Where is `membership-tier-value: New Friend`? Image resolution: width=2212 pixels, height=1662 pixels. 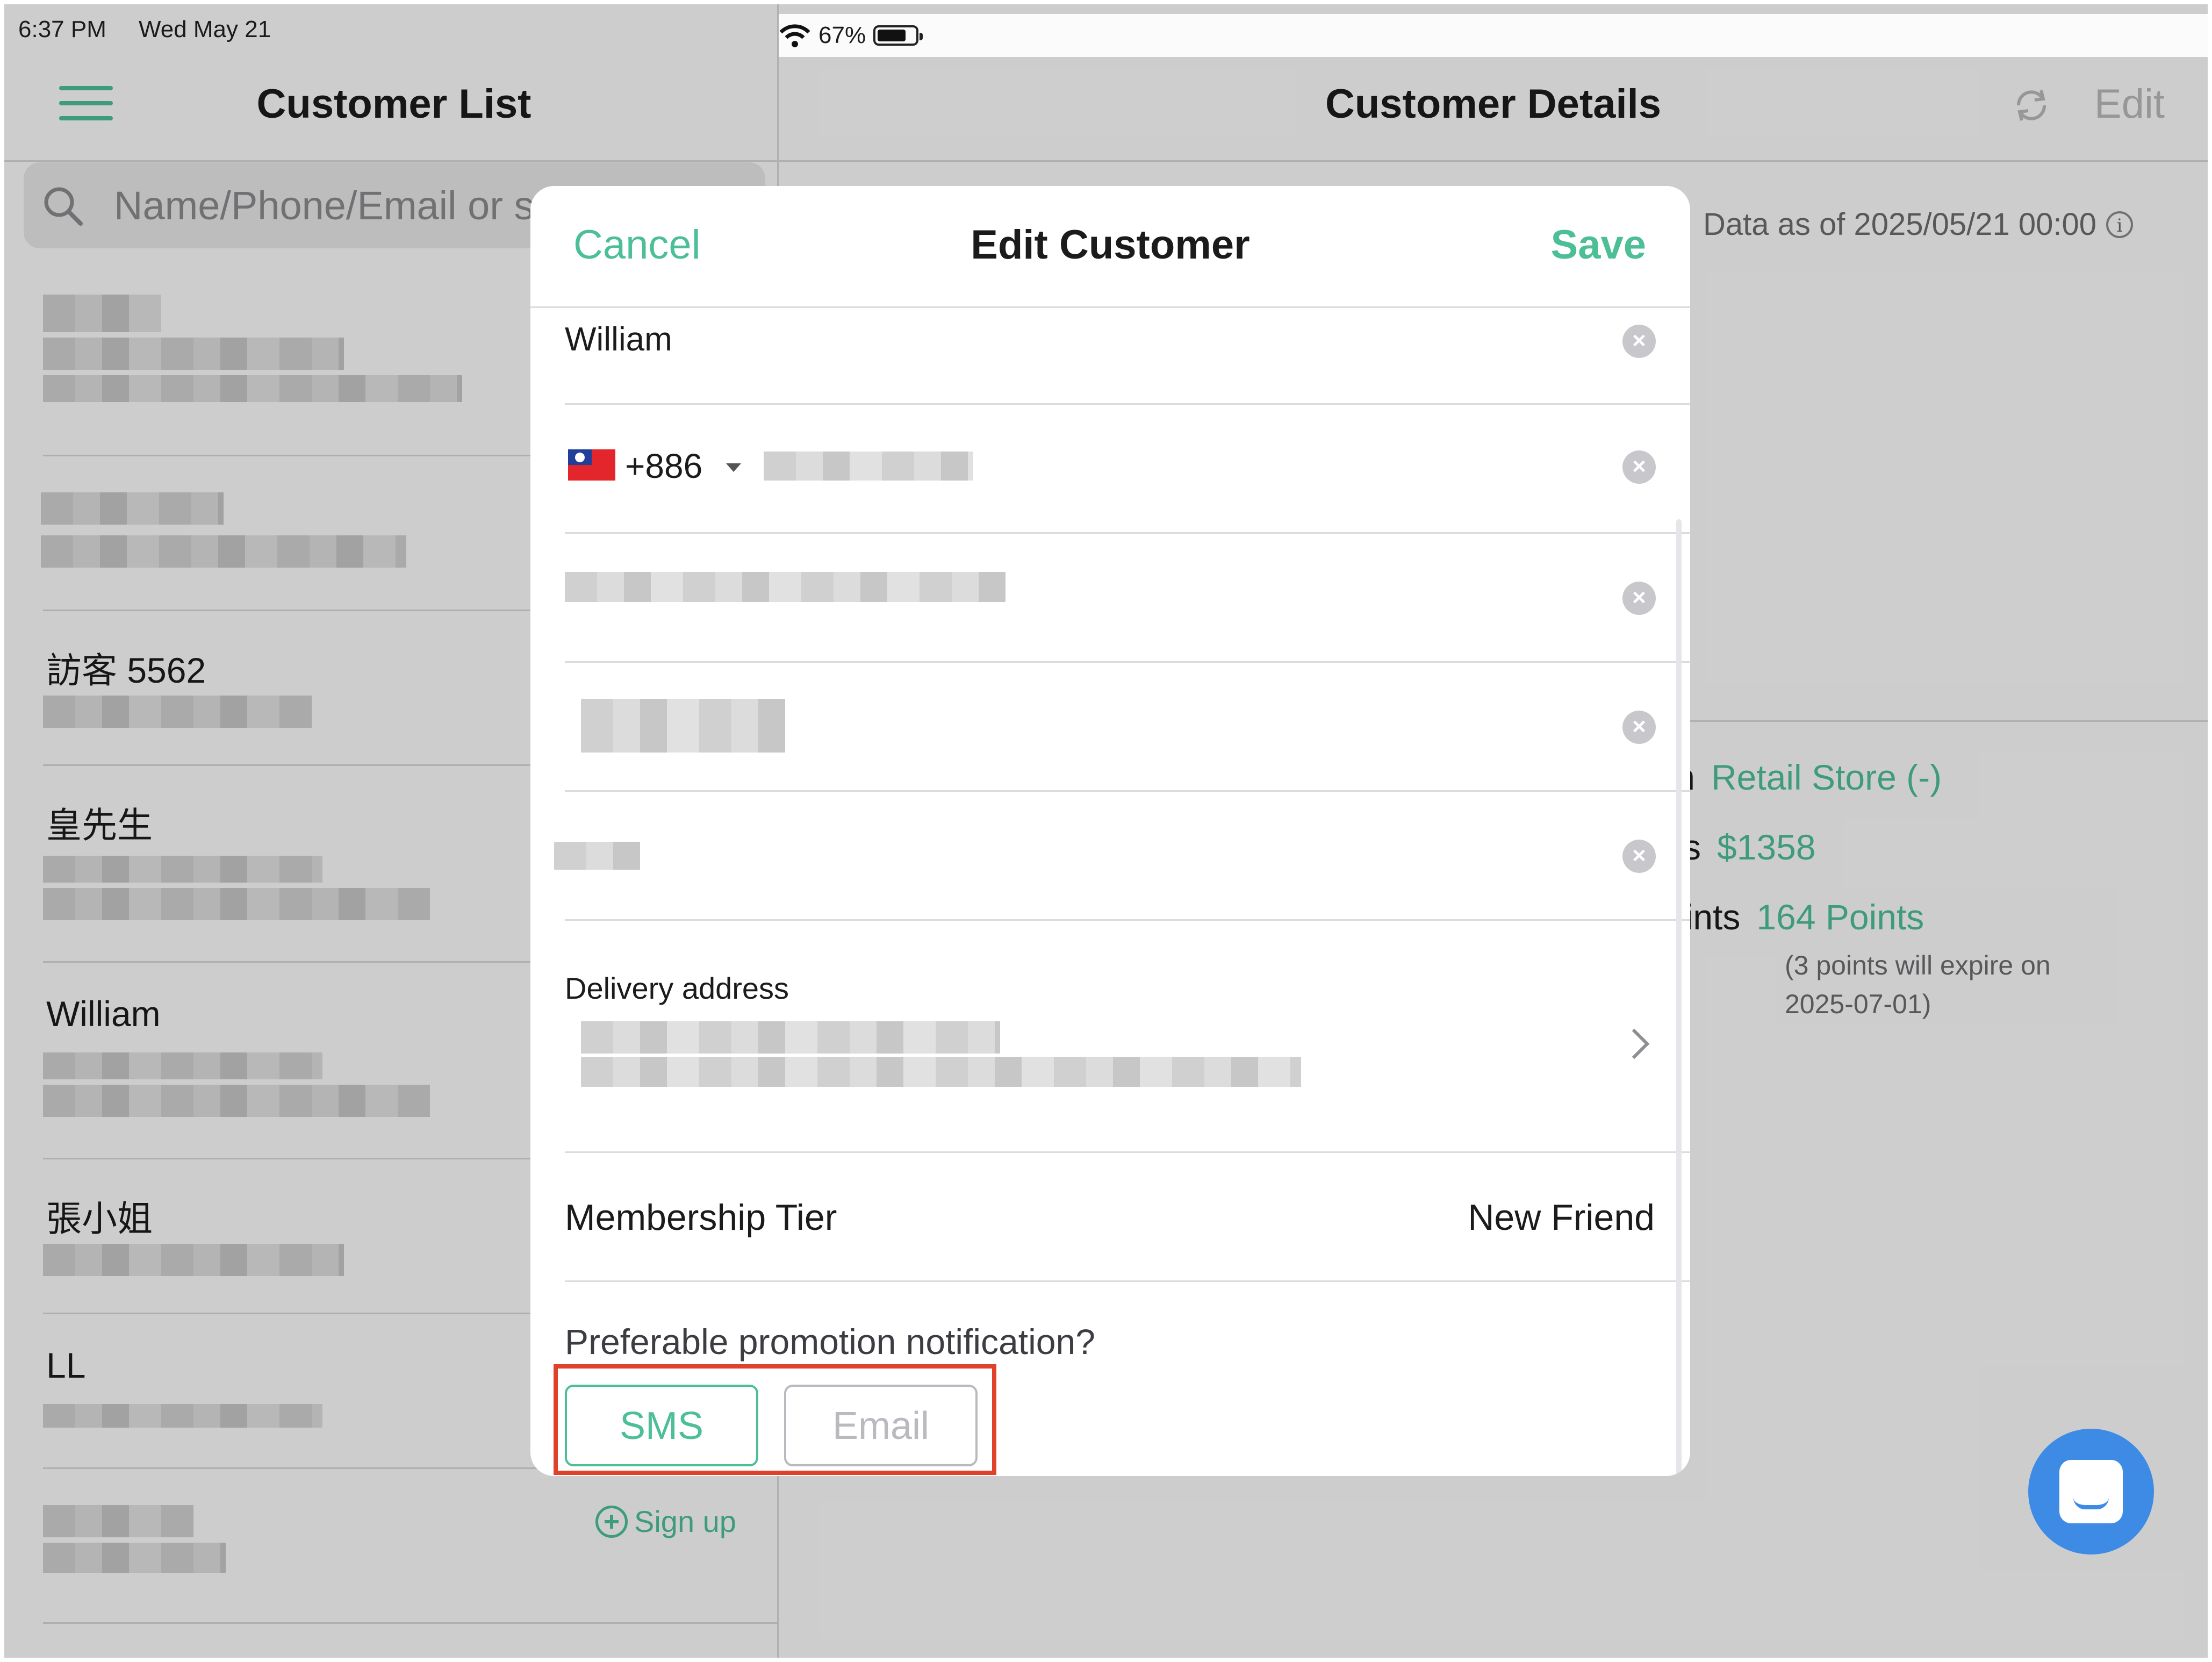 membership-tier-value: New Friend is located at coordinates (1561, 1217).